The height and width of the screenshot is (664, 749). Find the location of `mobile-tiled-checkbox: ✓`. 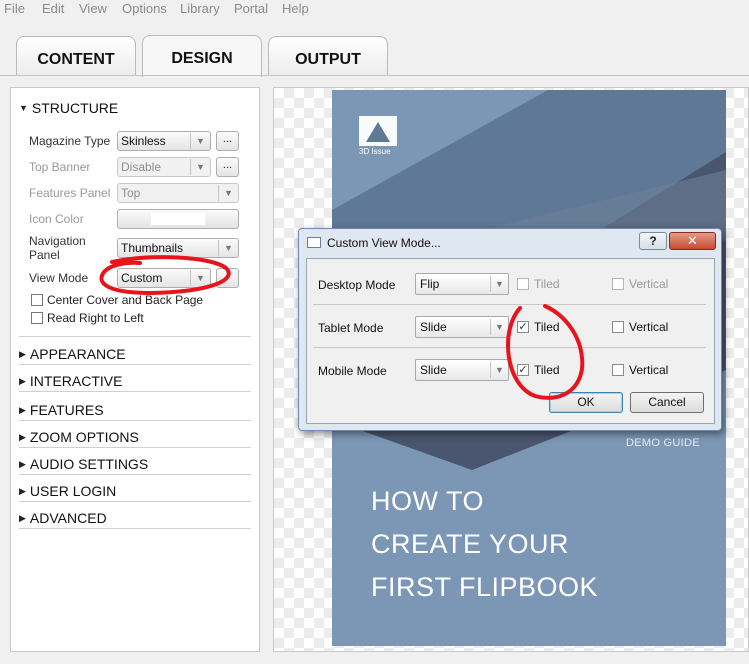

mobile-tiled-checkbox: ✓ is located at coordinates (523, 370).